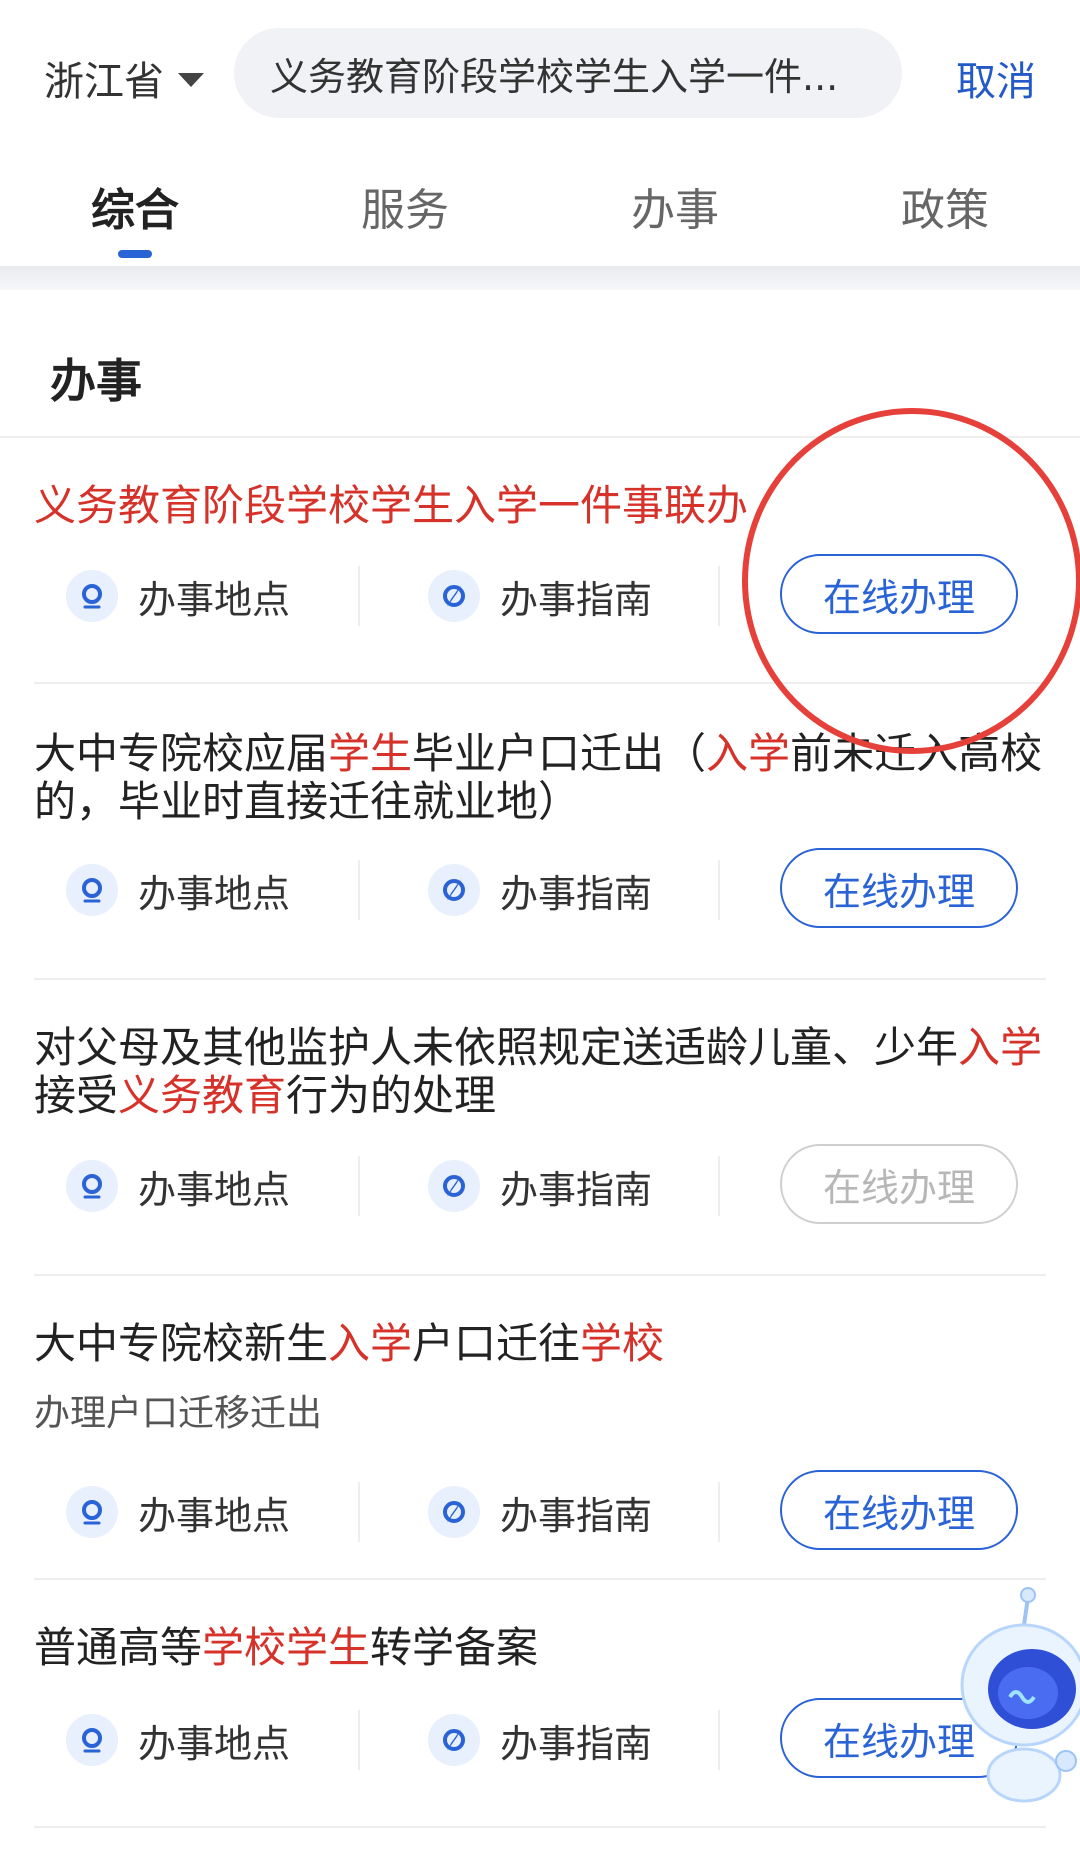  Describe the element at coordinates (178, 1413) in the screenshot. I see `item-subtitle: 办理户口迁移迁出` at that location.